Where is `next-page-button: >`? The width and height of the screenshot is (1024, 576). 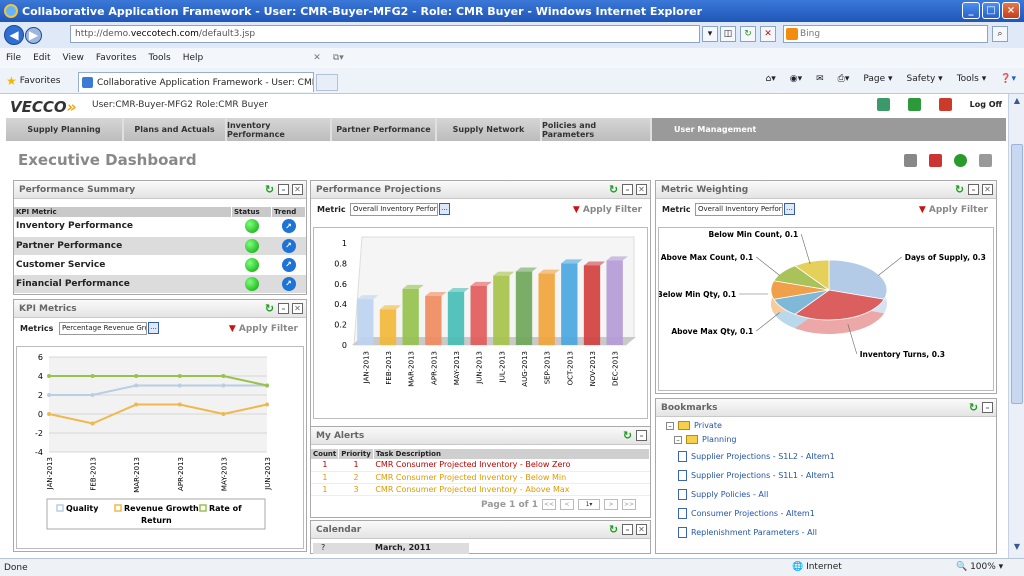 next-page-button: > is located at coordinates (611, 504).